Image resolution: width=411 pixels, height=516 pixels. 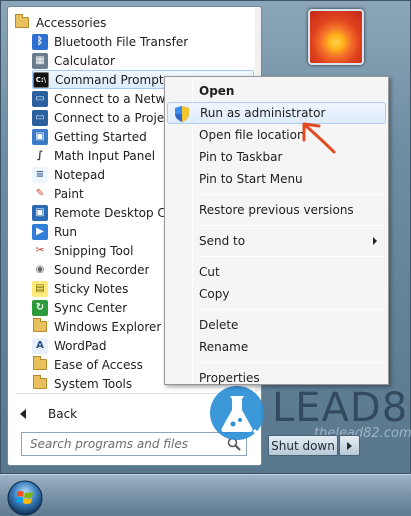 I want to click on watermark-text: LEAD8, so click(x=340, y=408).